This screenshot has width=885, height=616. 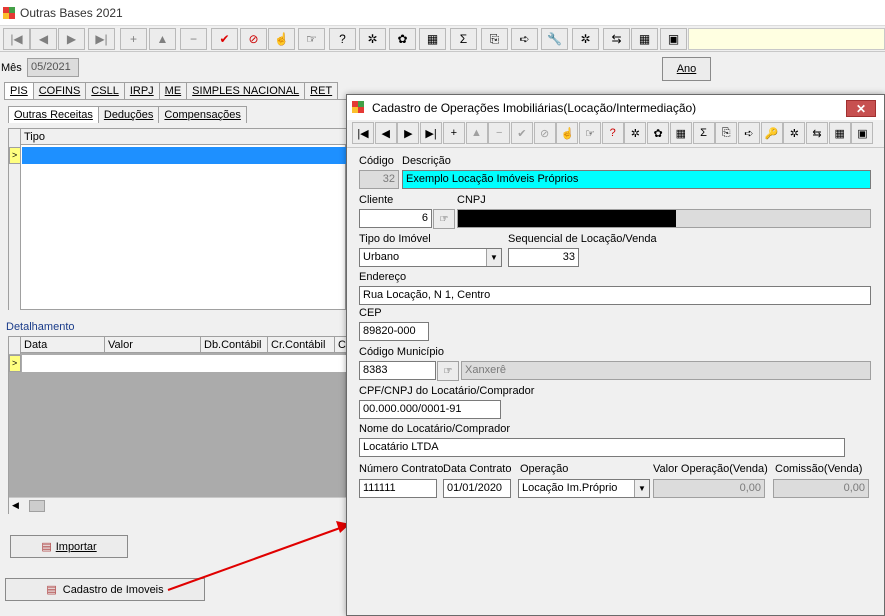 What do you see at coordinates (570, 488) in the screenshot?
I see `operacao-value: Locação Im.Próprio` at bounding box center [570, 488].